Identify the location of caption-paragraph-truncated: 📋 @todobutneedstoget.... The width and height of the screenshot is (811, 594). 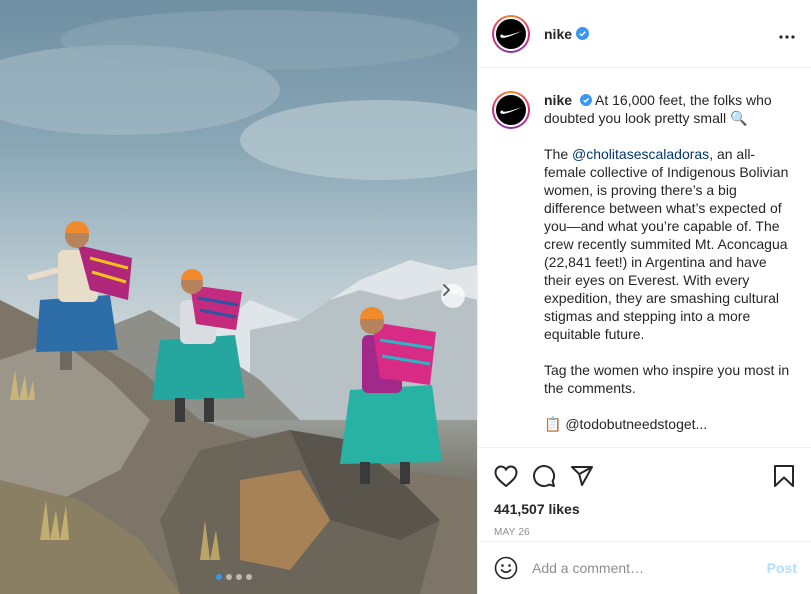
(626, 424).